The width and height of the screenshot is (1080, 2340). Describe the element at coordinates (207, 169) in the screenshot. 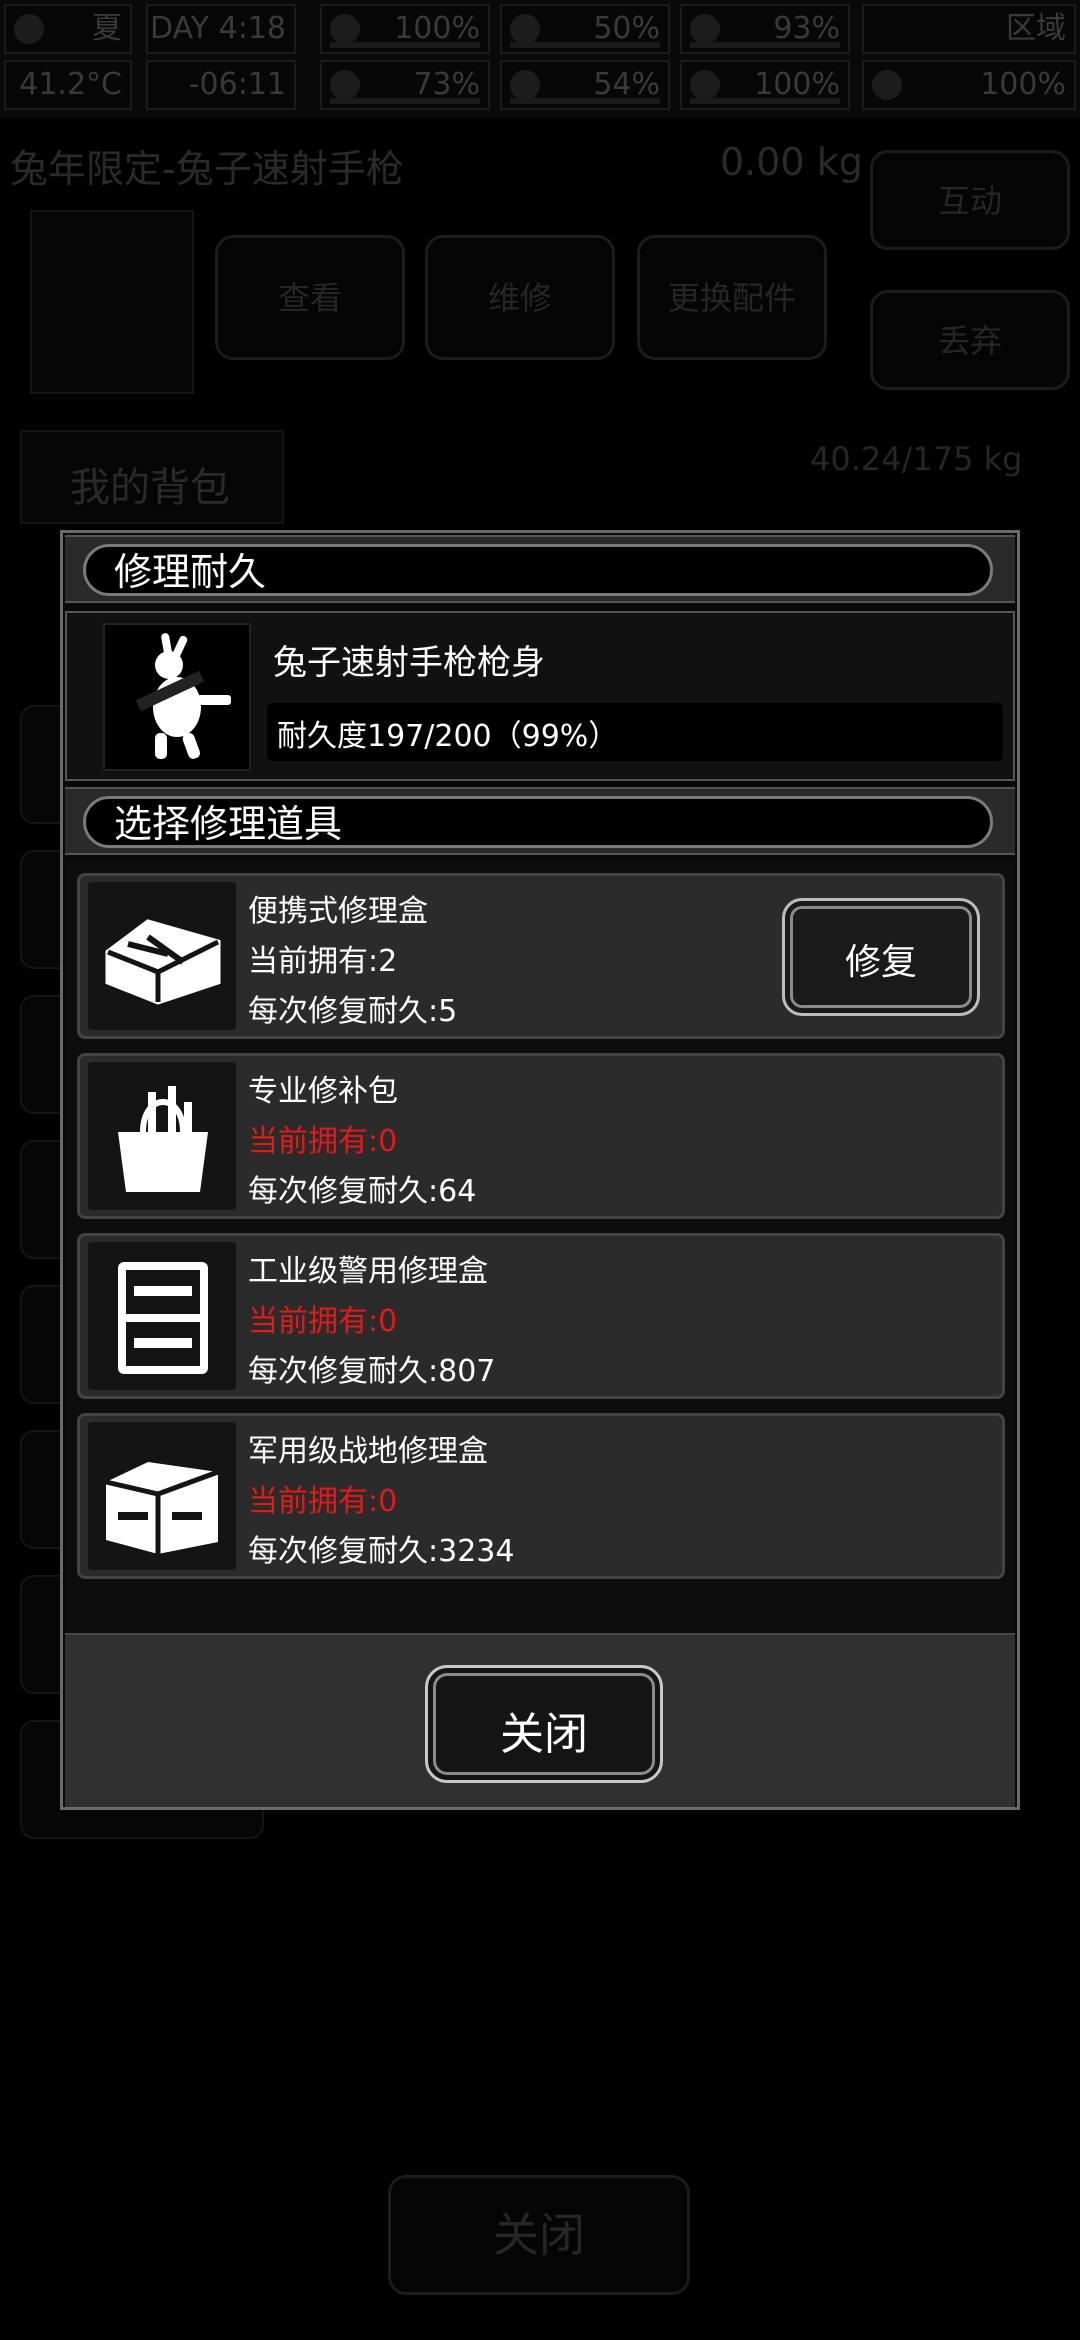

I see `weapon-title: 兔年限定-兔子速射手枪` at that location.